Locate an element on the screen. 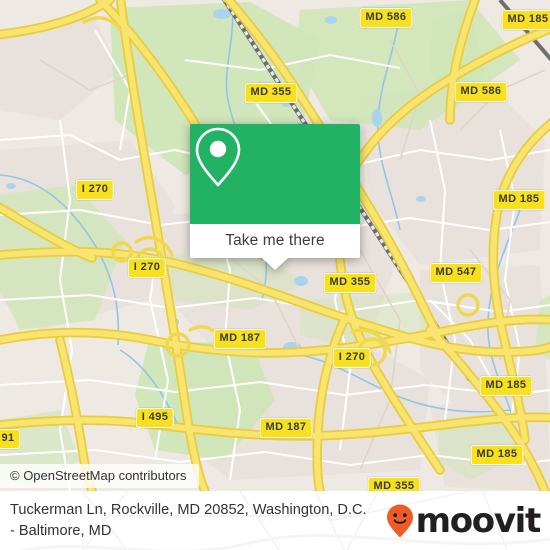 The image size is (550, 550). road-shield: I 495 is located at coordinates (155, 418).